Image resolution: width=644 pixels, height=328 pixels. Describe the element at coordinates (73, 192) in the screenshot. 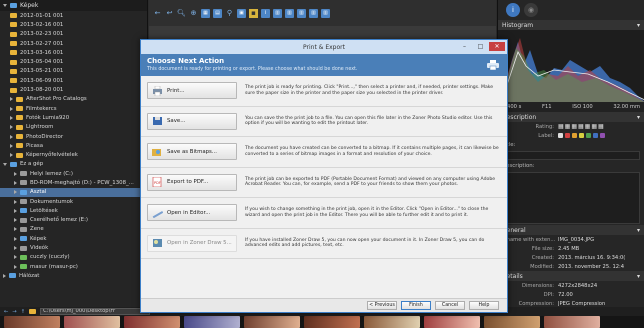

I see `tree-drive: Asztal` at that location.